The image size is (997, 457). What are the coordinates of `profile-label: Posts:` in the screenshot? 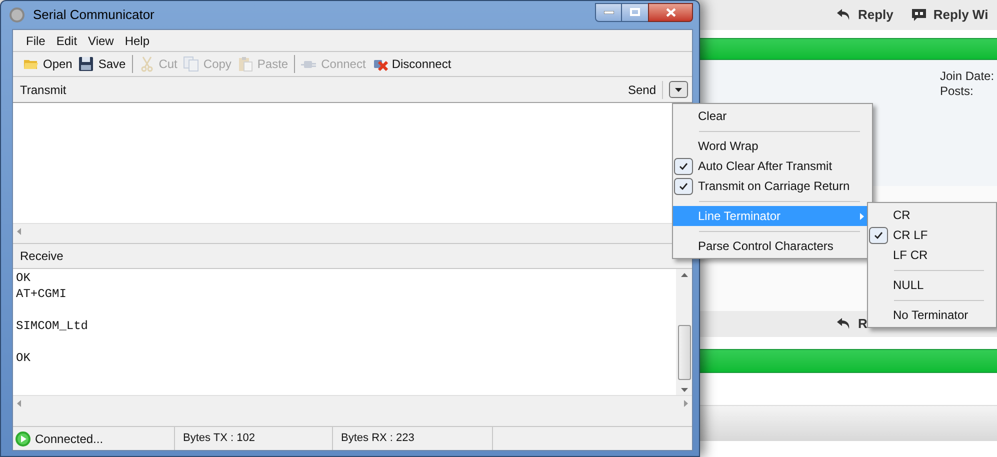 It's located at (957, 91).